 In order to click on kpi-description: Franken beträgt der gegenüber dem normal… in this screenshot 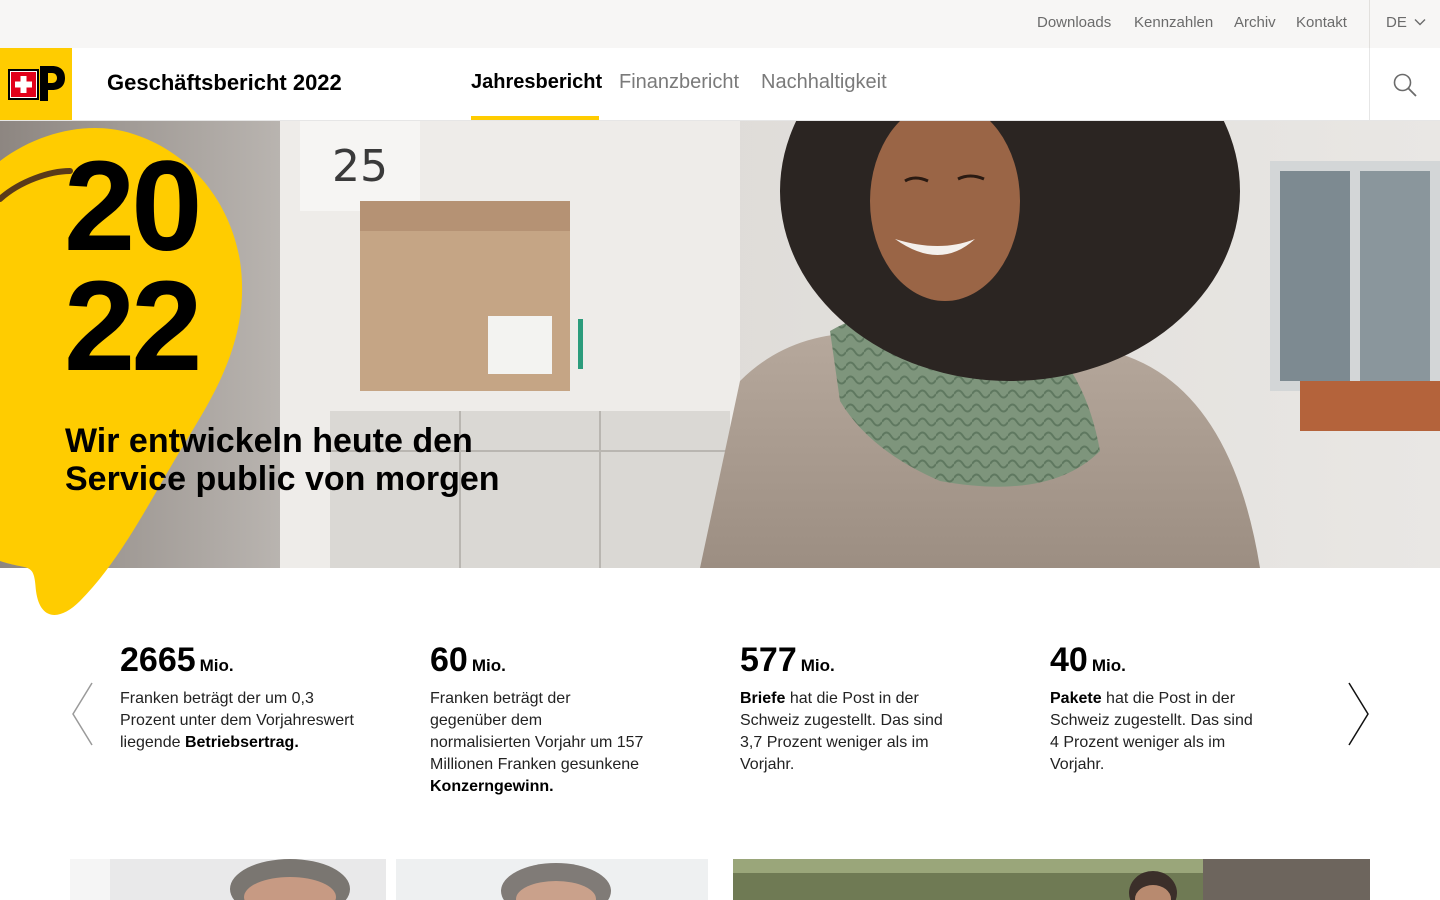, I will do `click(537, 743)`.